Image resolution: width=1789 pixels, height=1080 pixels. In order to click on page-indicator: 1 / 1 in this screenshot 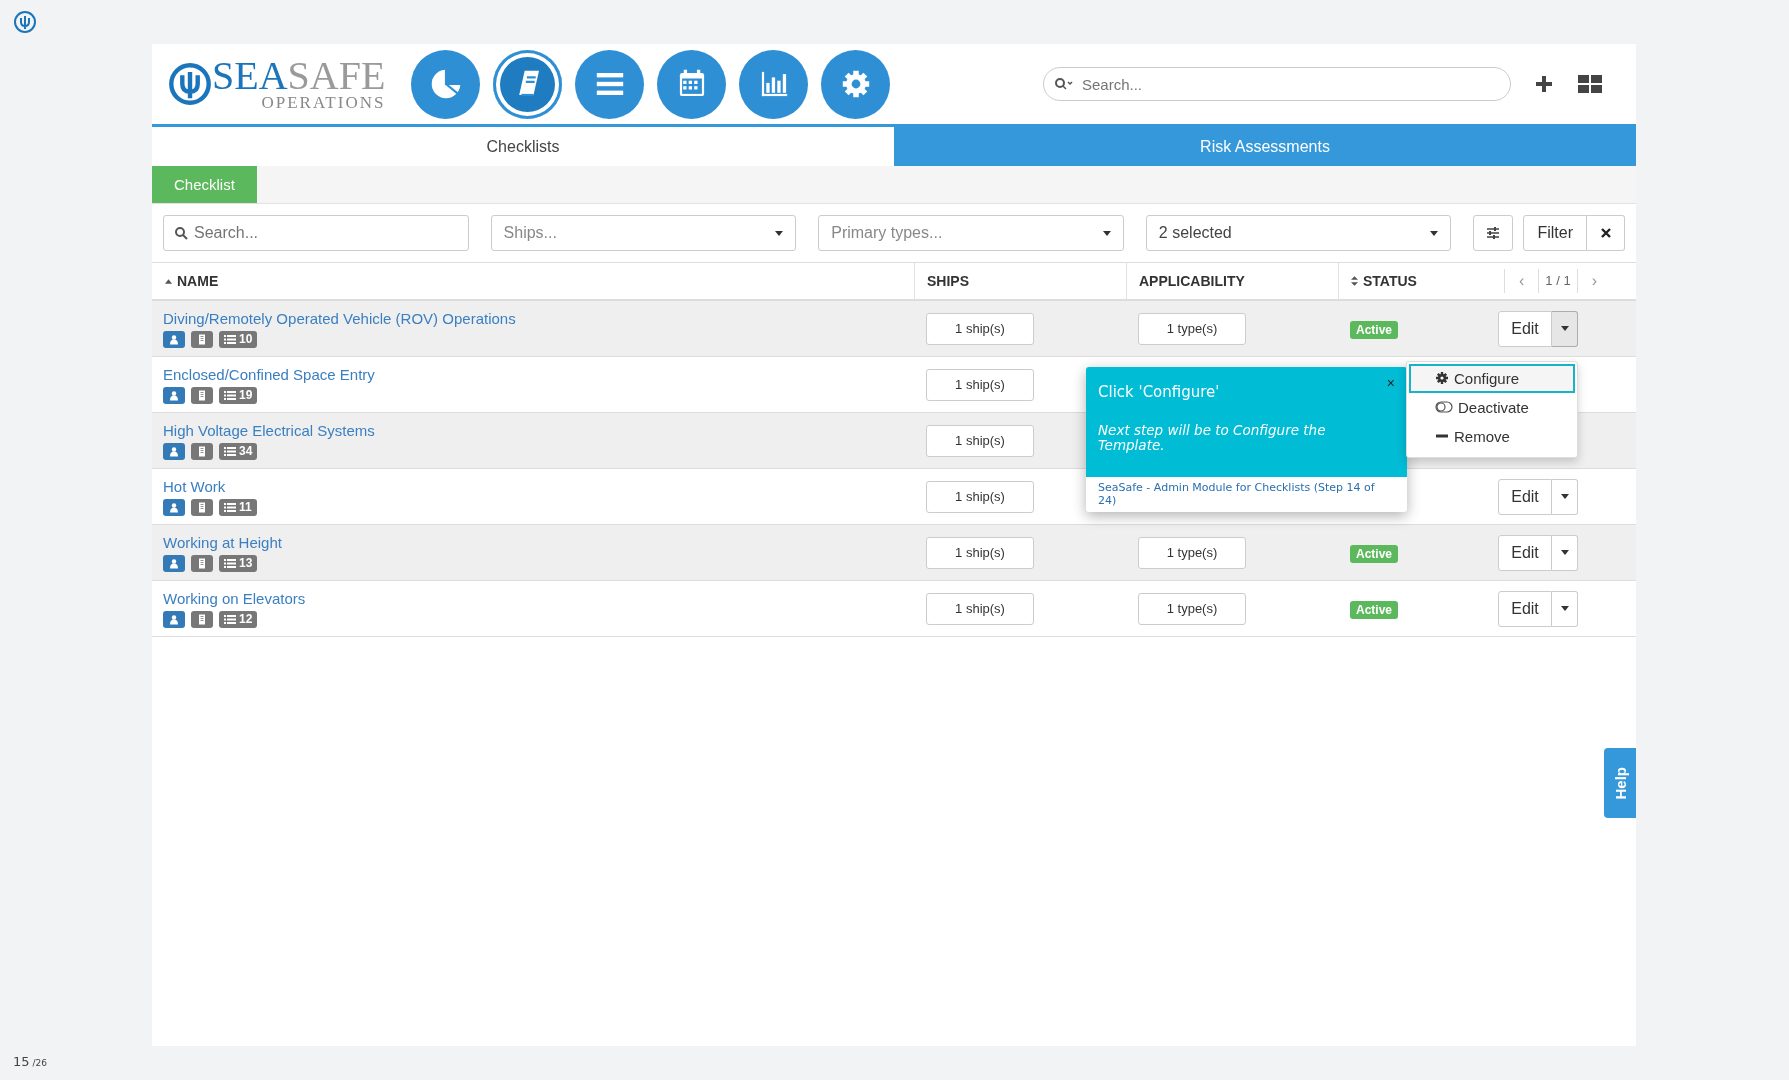, I will do `click(1558, 281)`.